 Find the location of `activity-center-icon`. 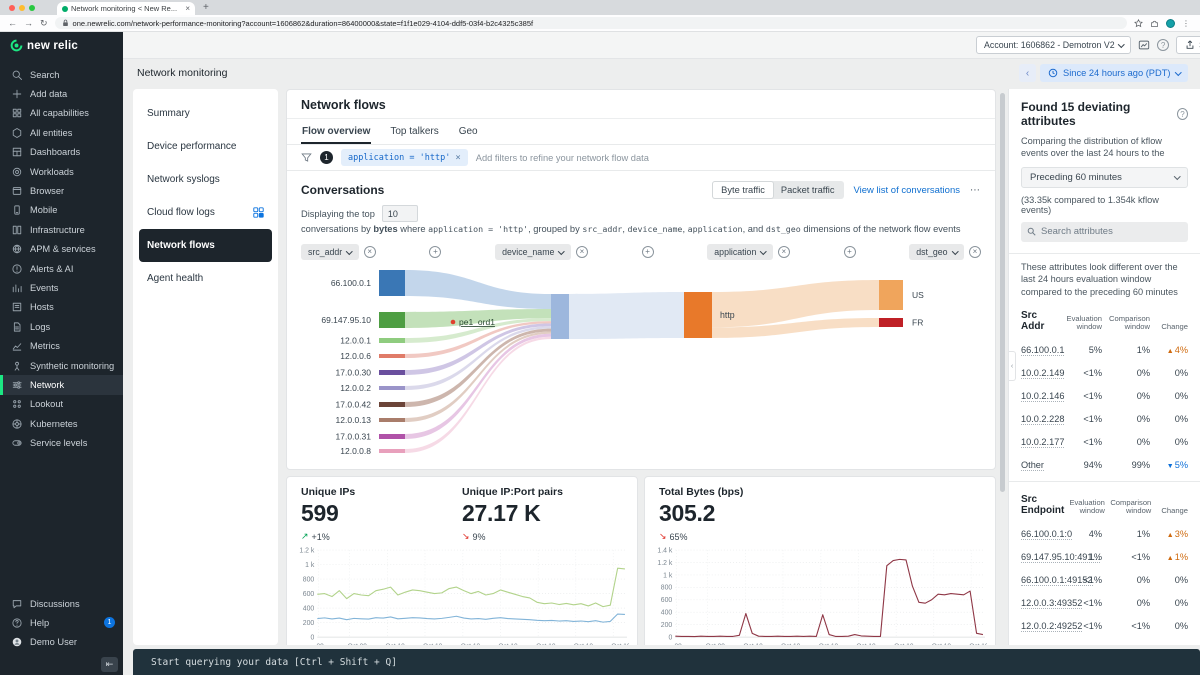

activity-center-icon is located at coordinates (1144, 45).